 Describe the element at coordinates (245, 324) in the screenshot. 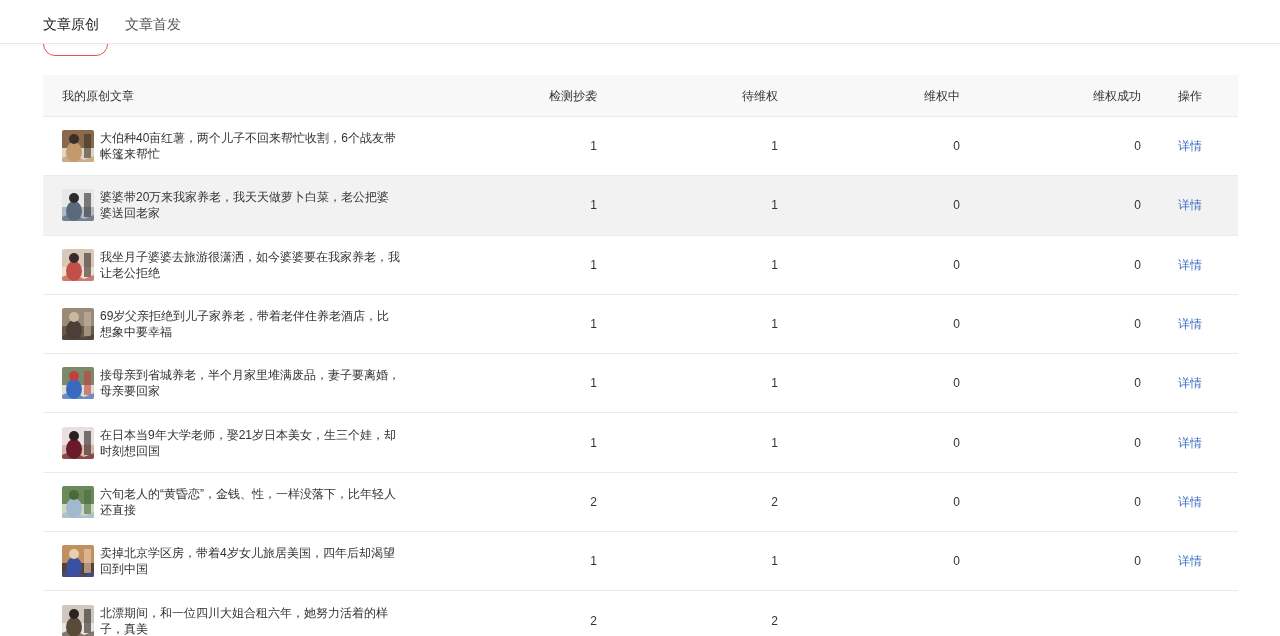

I see `article-title: 69岁父亲拒绝到儿子家养老，带着老伴住养老酒店，比想象中要幸福` at that location.